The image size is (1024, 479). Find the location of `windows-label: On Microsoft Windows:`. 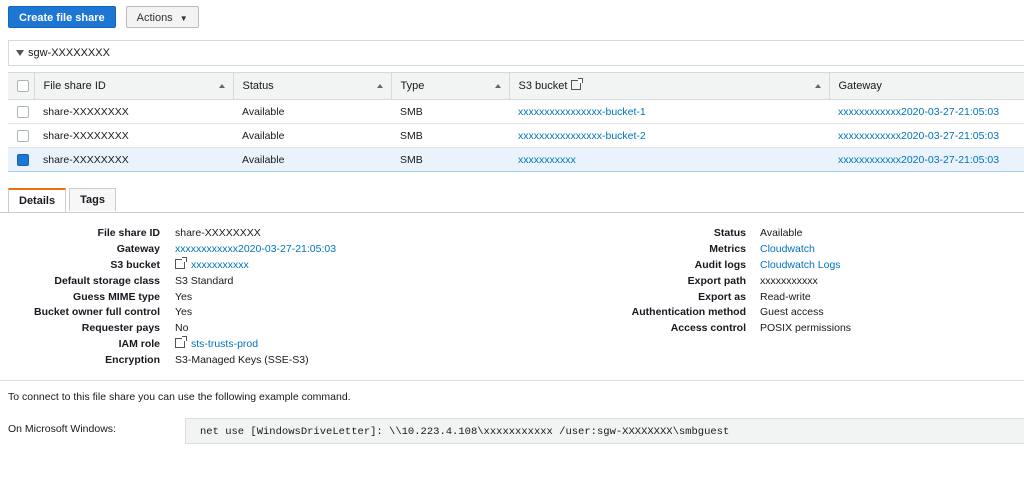

windows-label: On Microsoft Windows: is located at coordinates (62, 429).